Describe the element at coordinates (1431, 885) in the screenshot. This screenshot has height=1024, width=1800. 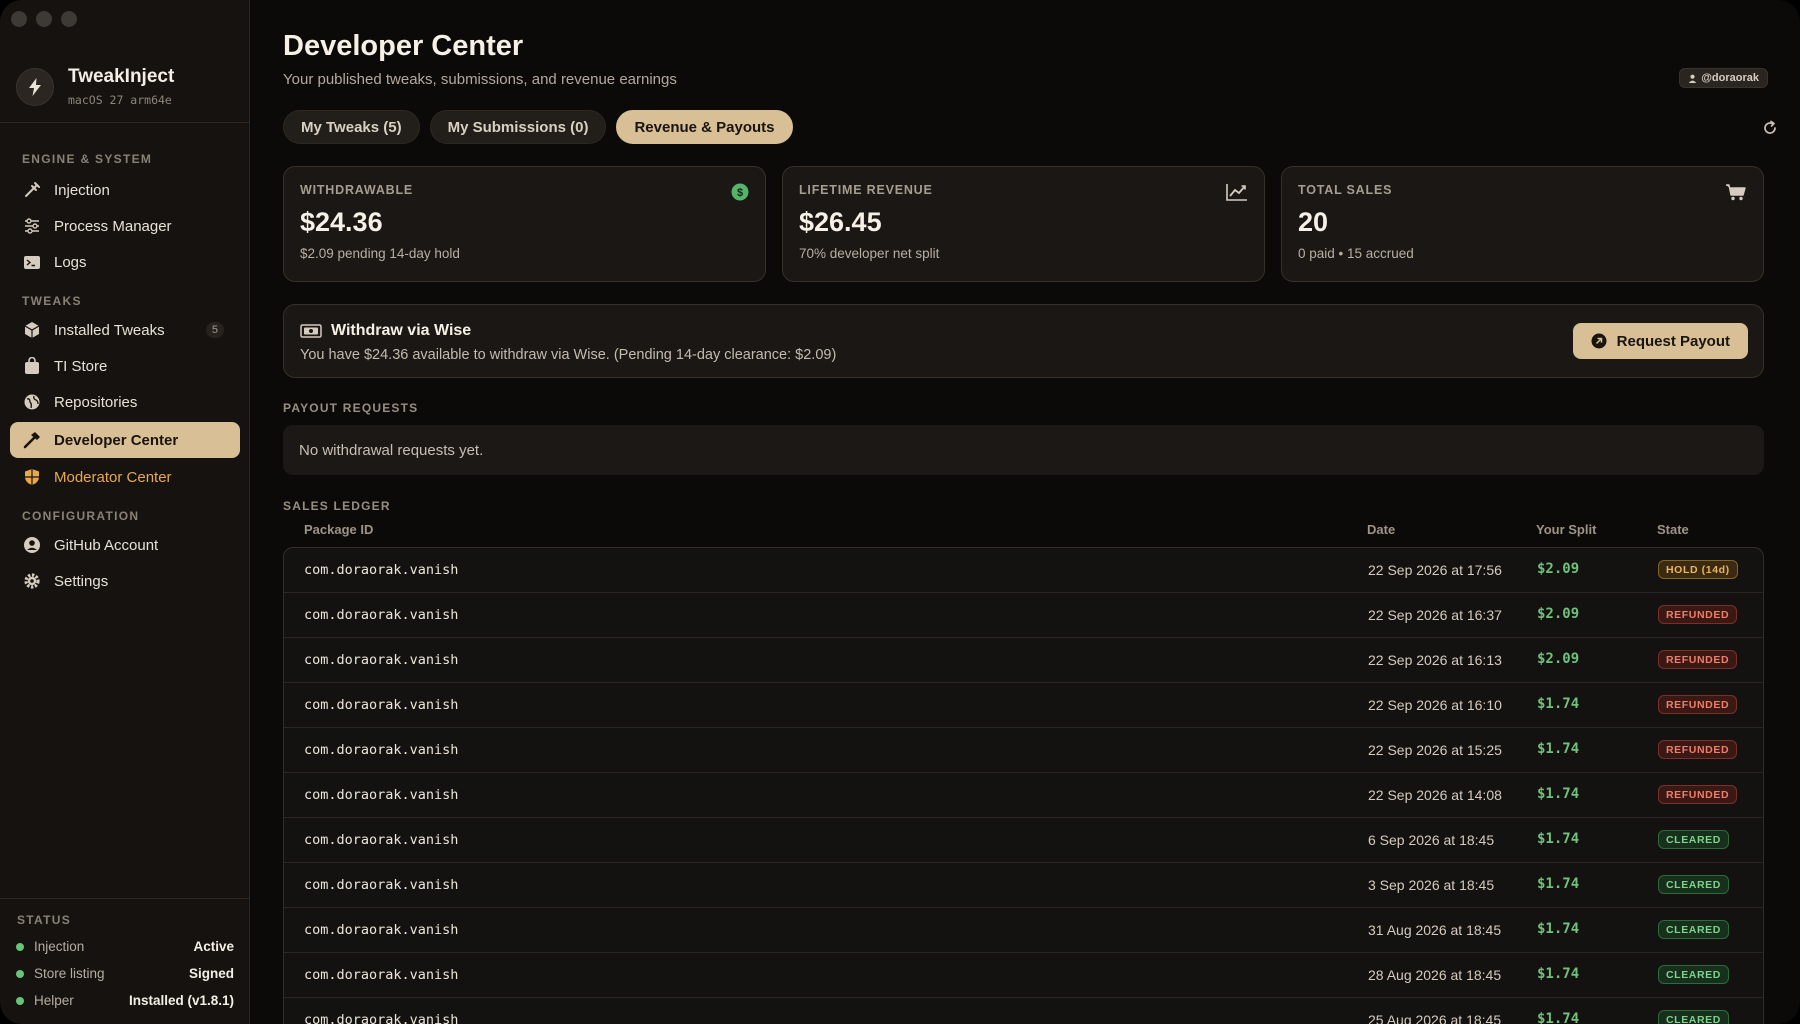
I see `date-cell: 3 Sep 2026 at 18:45` at that location.